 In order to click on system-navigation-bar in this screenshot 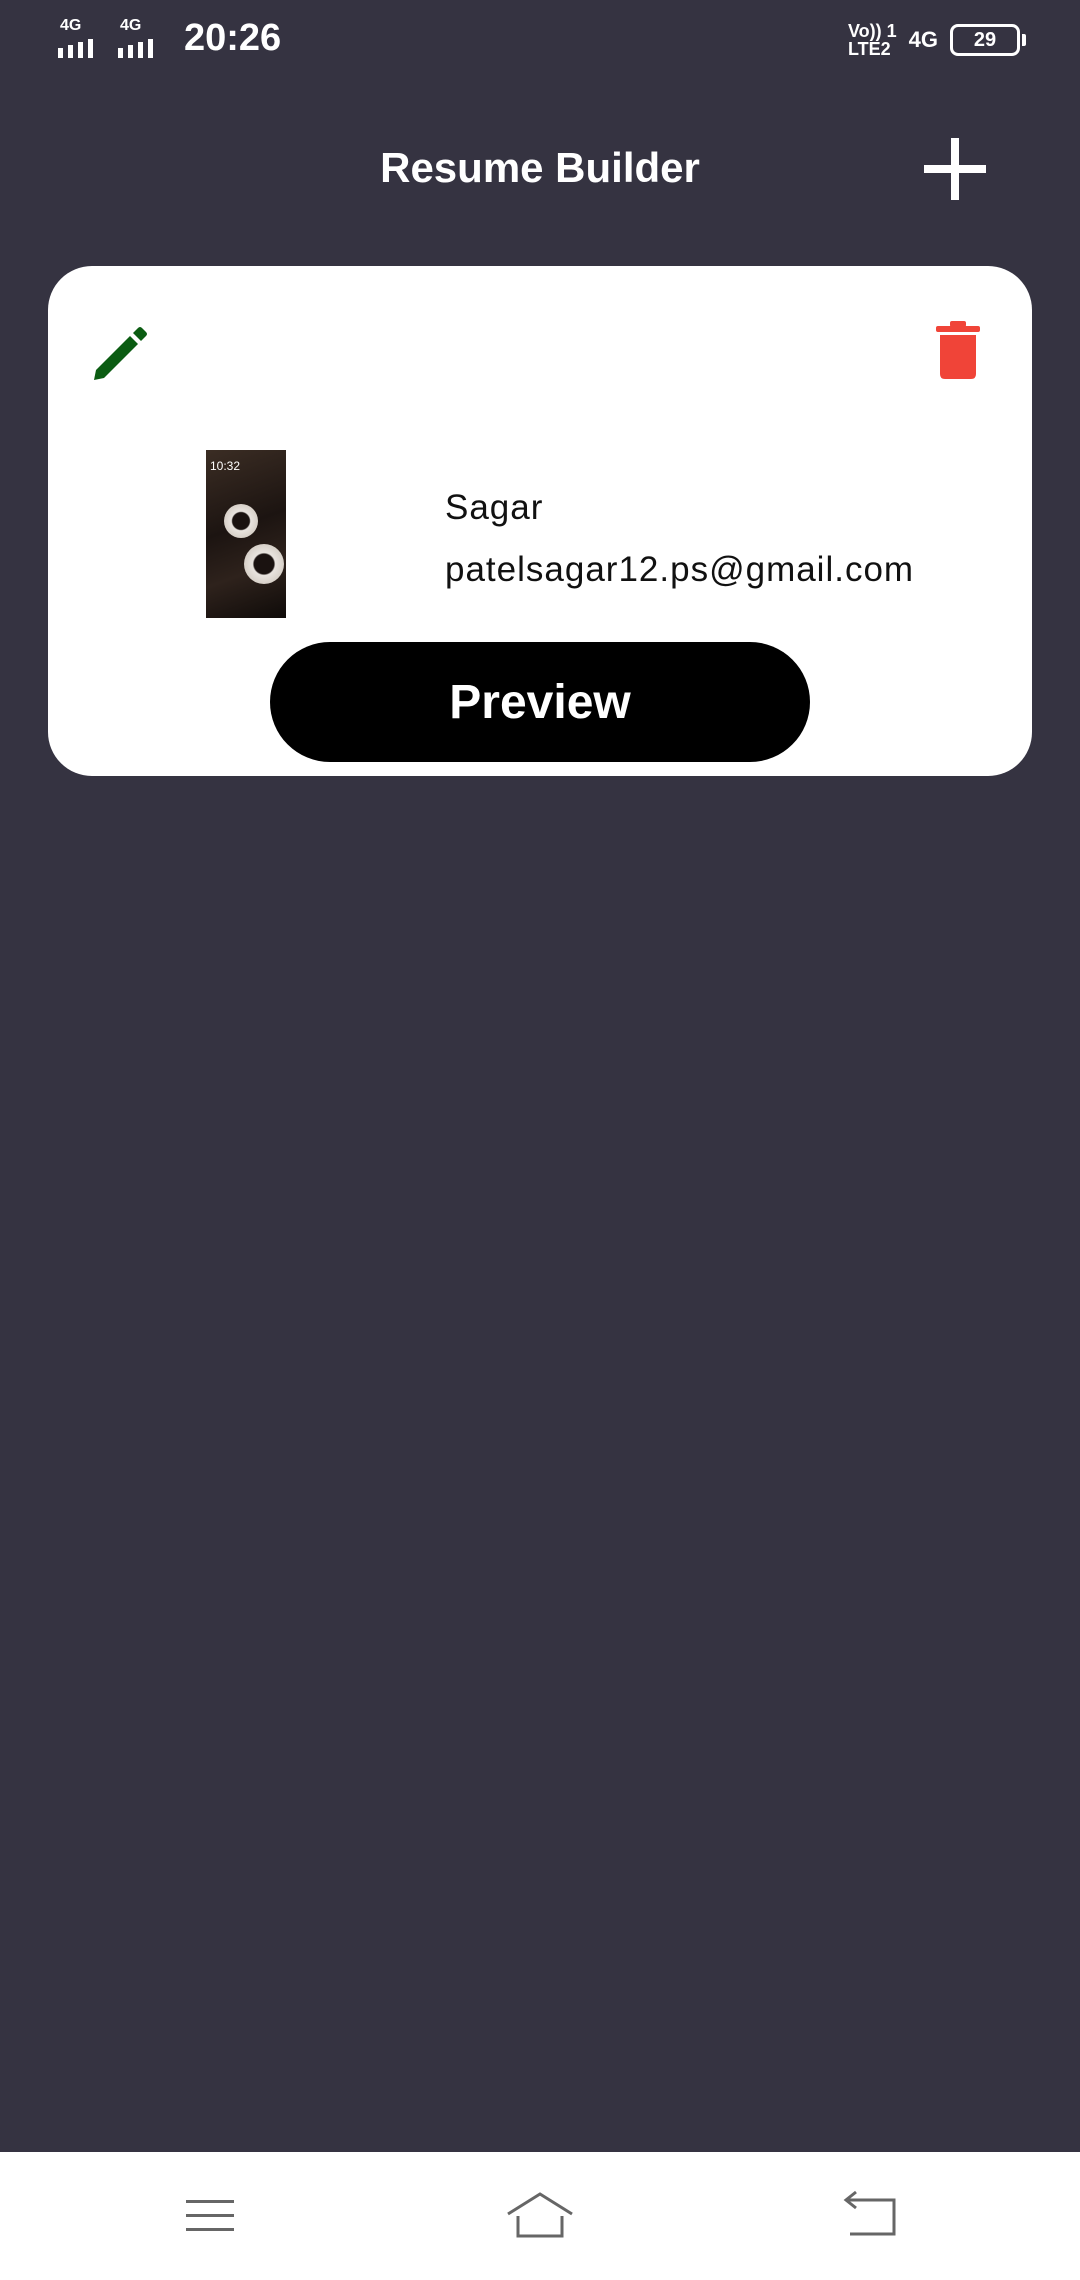, I will do `click(540, 2216)`.